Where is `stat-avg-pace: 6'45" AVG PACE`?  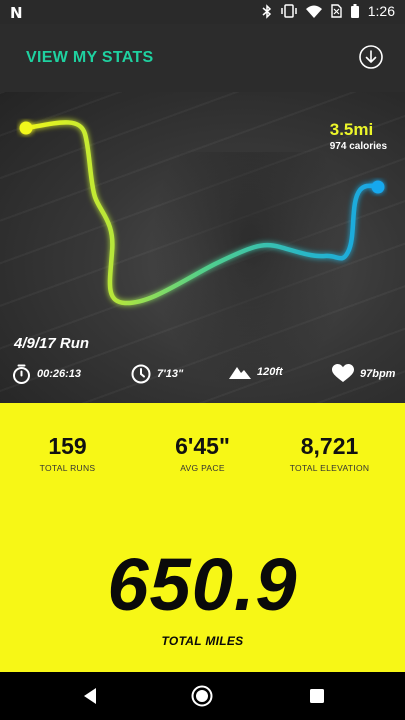 stat-avg-pace: 6'45" AVG PACE is located at coordinates (202, 453).